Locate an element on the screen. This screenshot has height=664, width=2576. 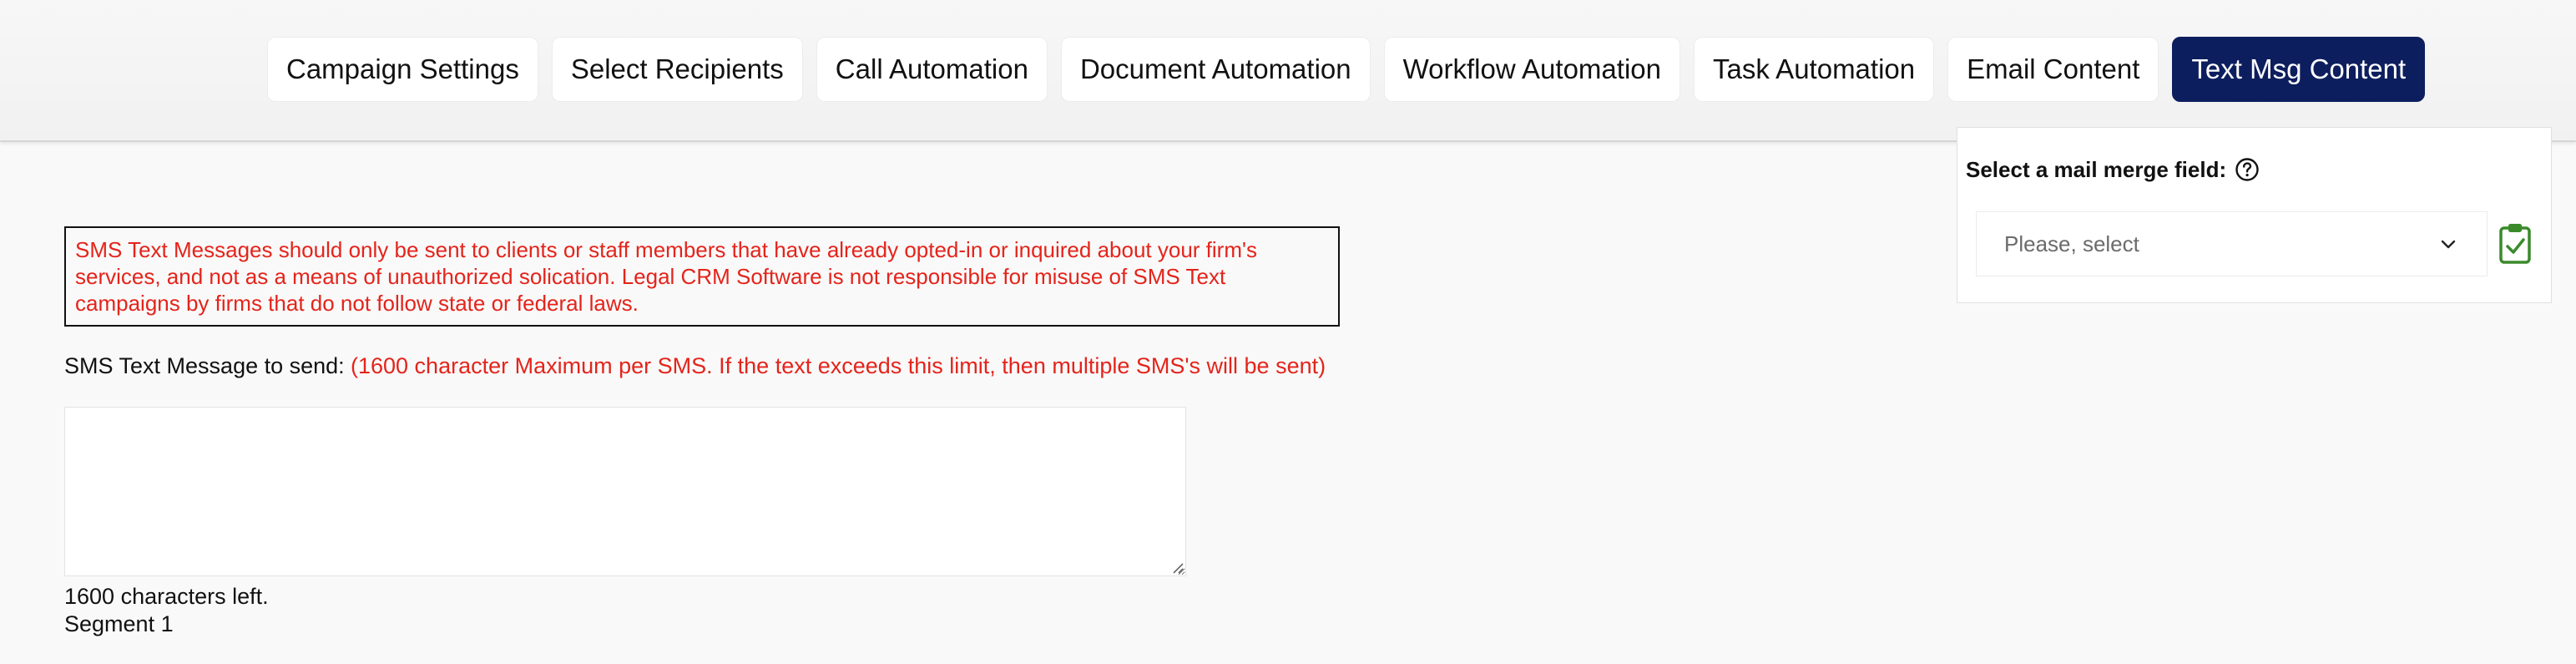
sms-message-textarea is located at coordinates (625, 492).